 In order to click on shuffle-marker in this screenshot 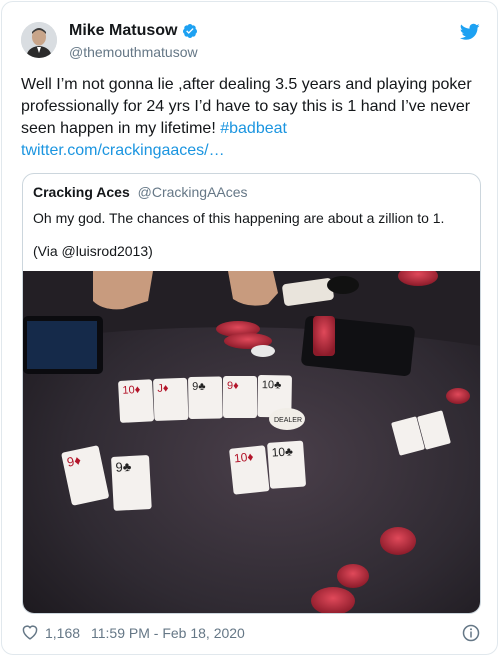, I will do `click(343, 285)`.